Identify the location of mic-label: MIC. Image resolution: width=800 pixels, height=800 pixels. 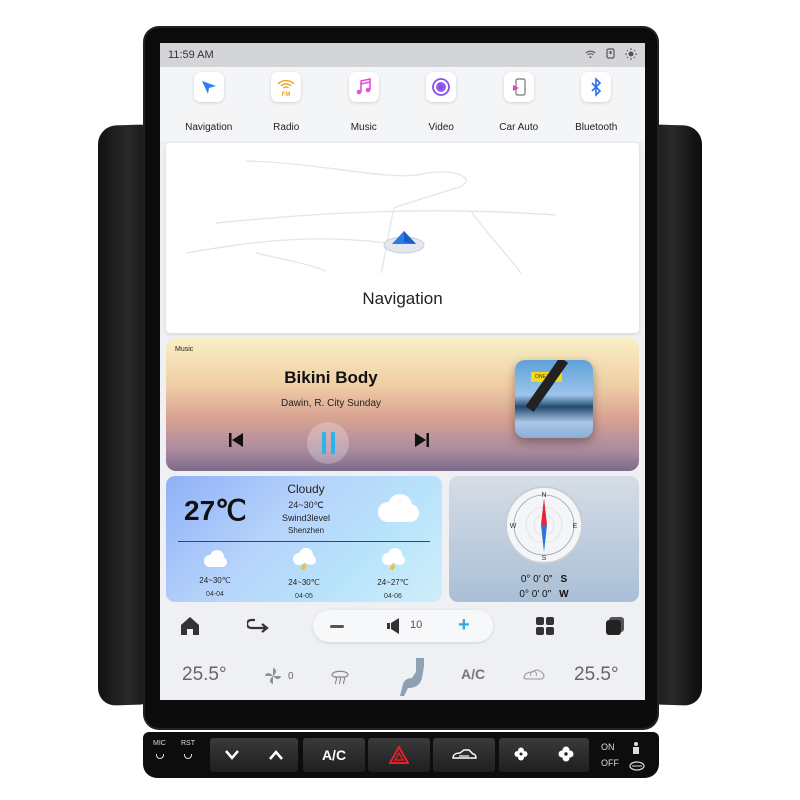
(159, 743).